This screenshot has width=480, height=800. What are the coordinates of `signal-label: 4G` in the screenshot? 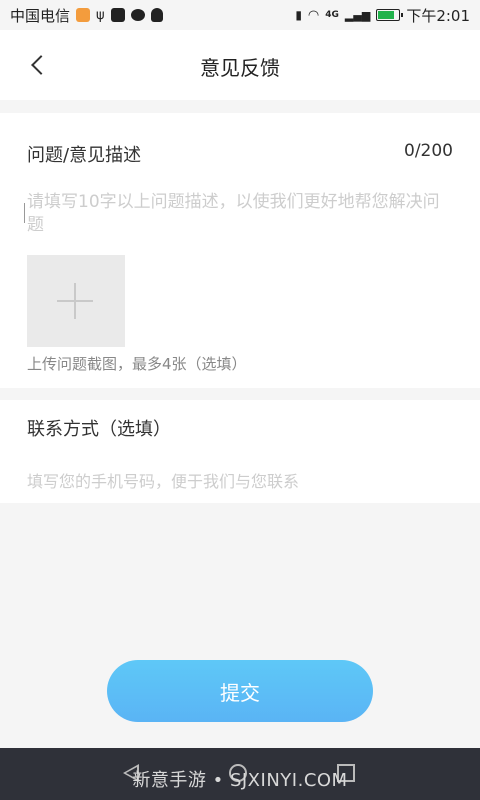 It's located at (332, 15).